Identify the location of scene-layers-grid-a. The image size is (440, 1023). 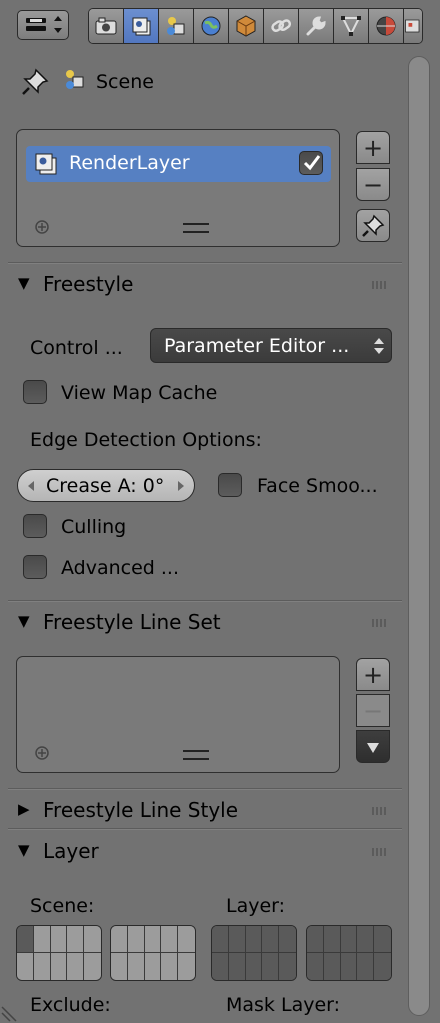
(59, 953).